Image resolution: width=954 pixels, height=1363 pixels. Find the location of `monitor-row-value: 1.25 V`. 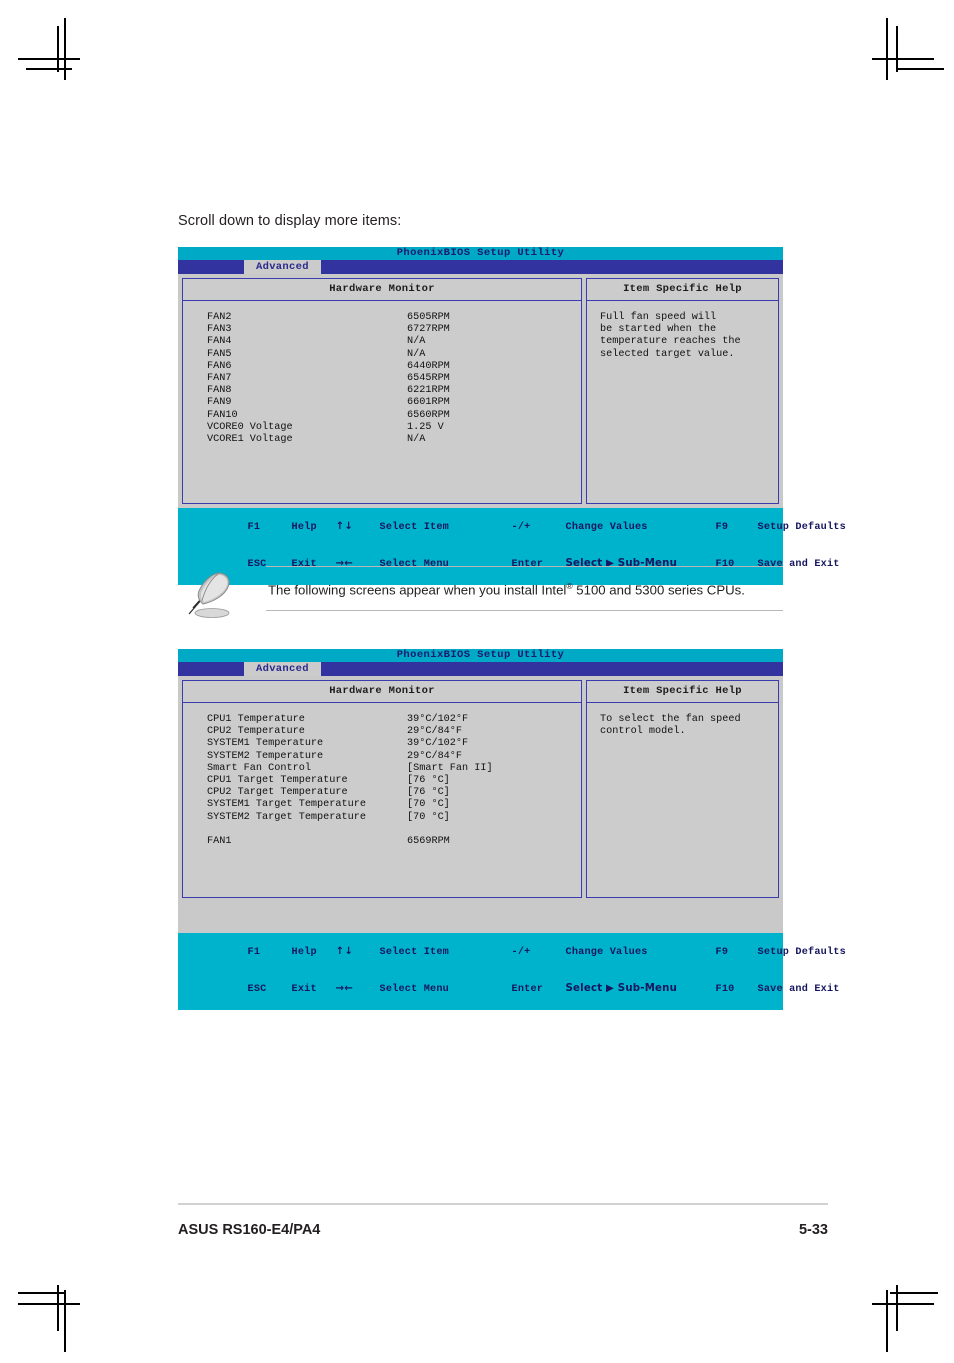

monitor-row-value: 1.25 V is located at coordinates (425, 427).